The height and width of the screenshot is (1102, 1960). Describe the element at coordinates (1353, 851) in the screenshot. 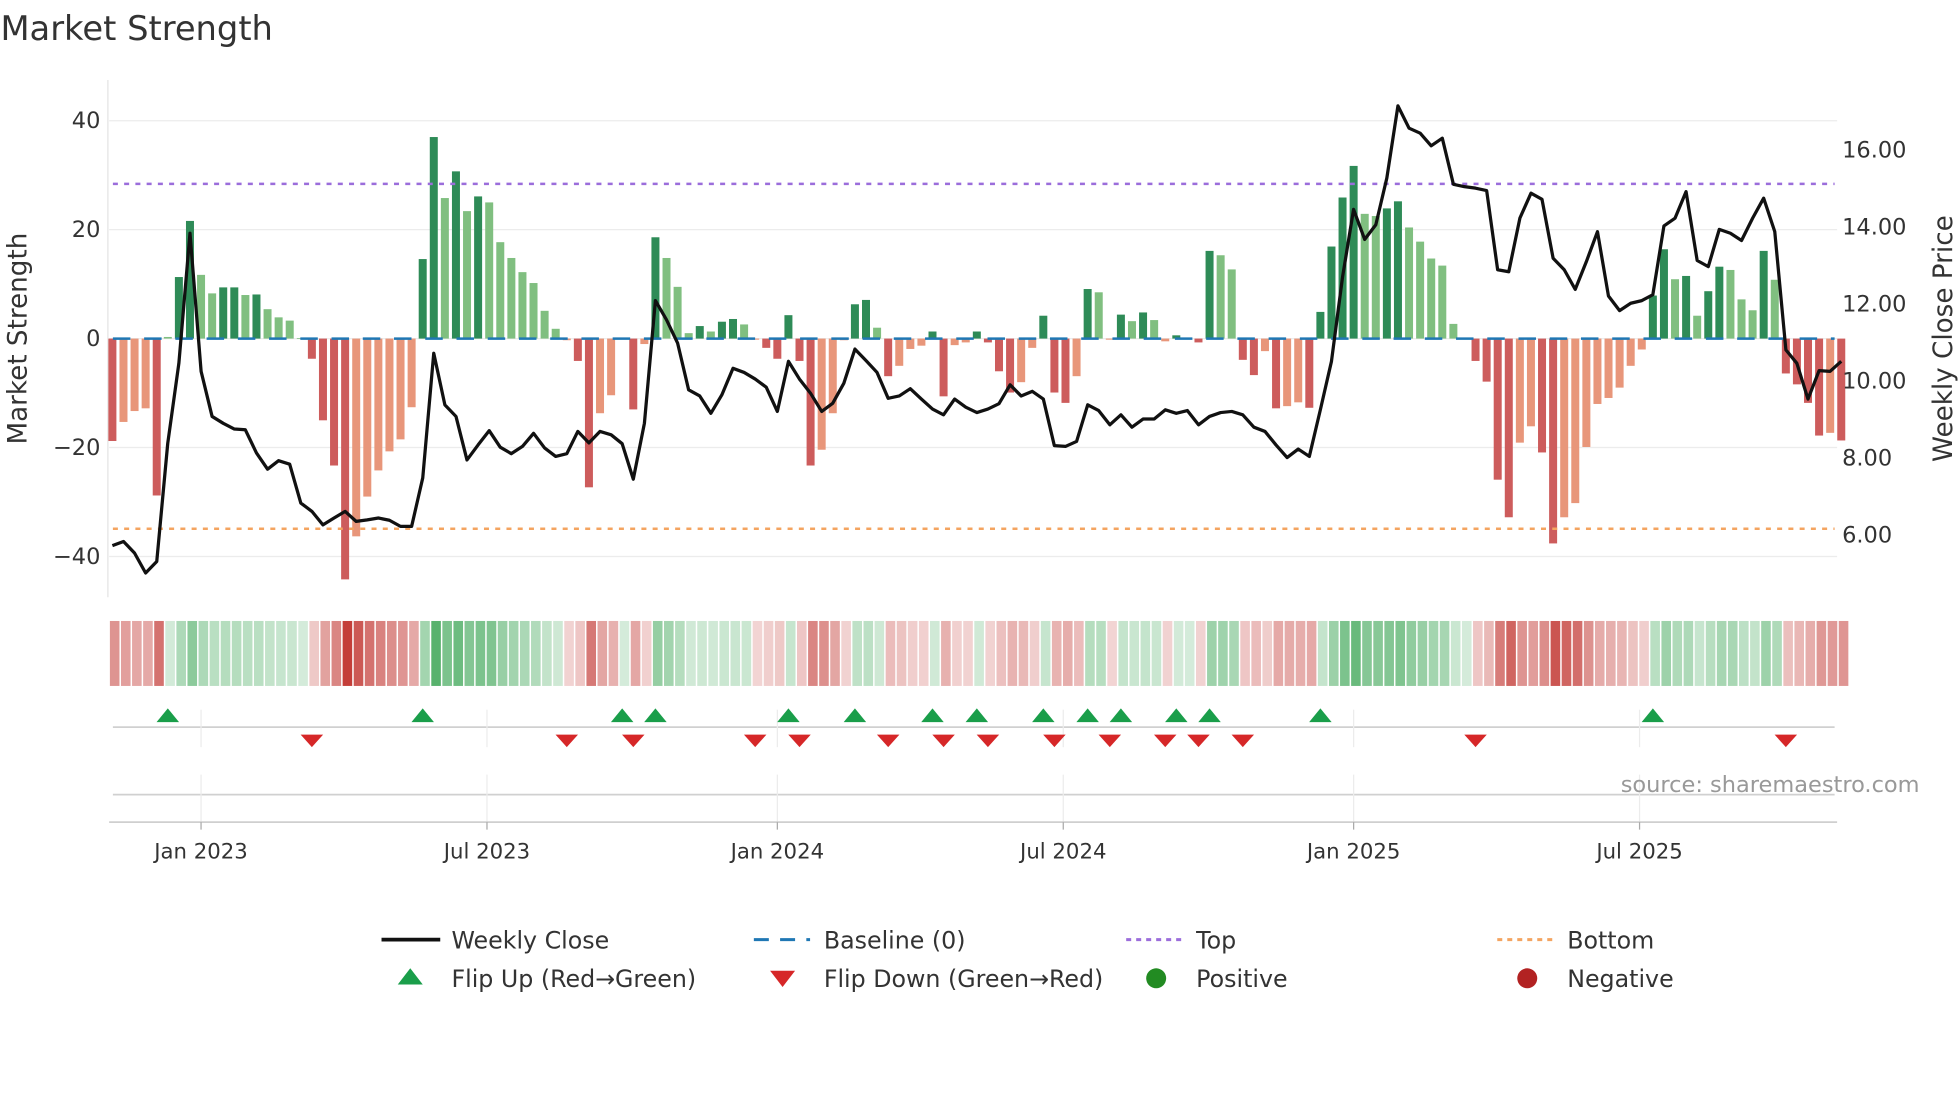

I see `x-tick-label: Jan 2025` at that location.